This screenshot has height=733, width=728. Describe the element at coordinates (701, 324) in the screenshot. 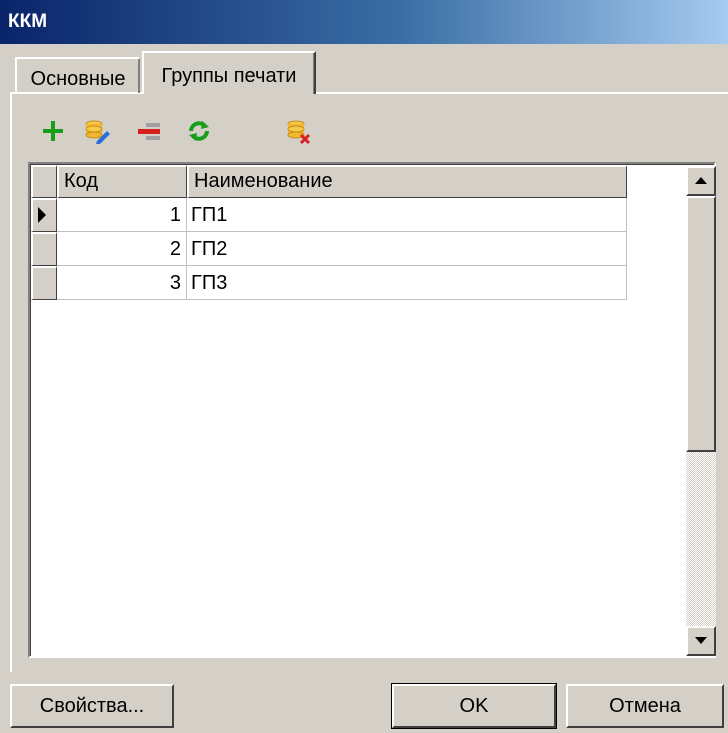

I see `scroll-thumb` at that location.